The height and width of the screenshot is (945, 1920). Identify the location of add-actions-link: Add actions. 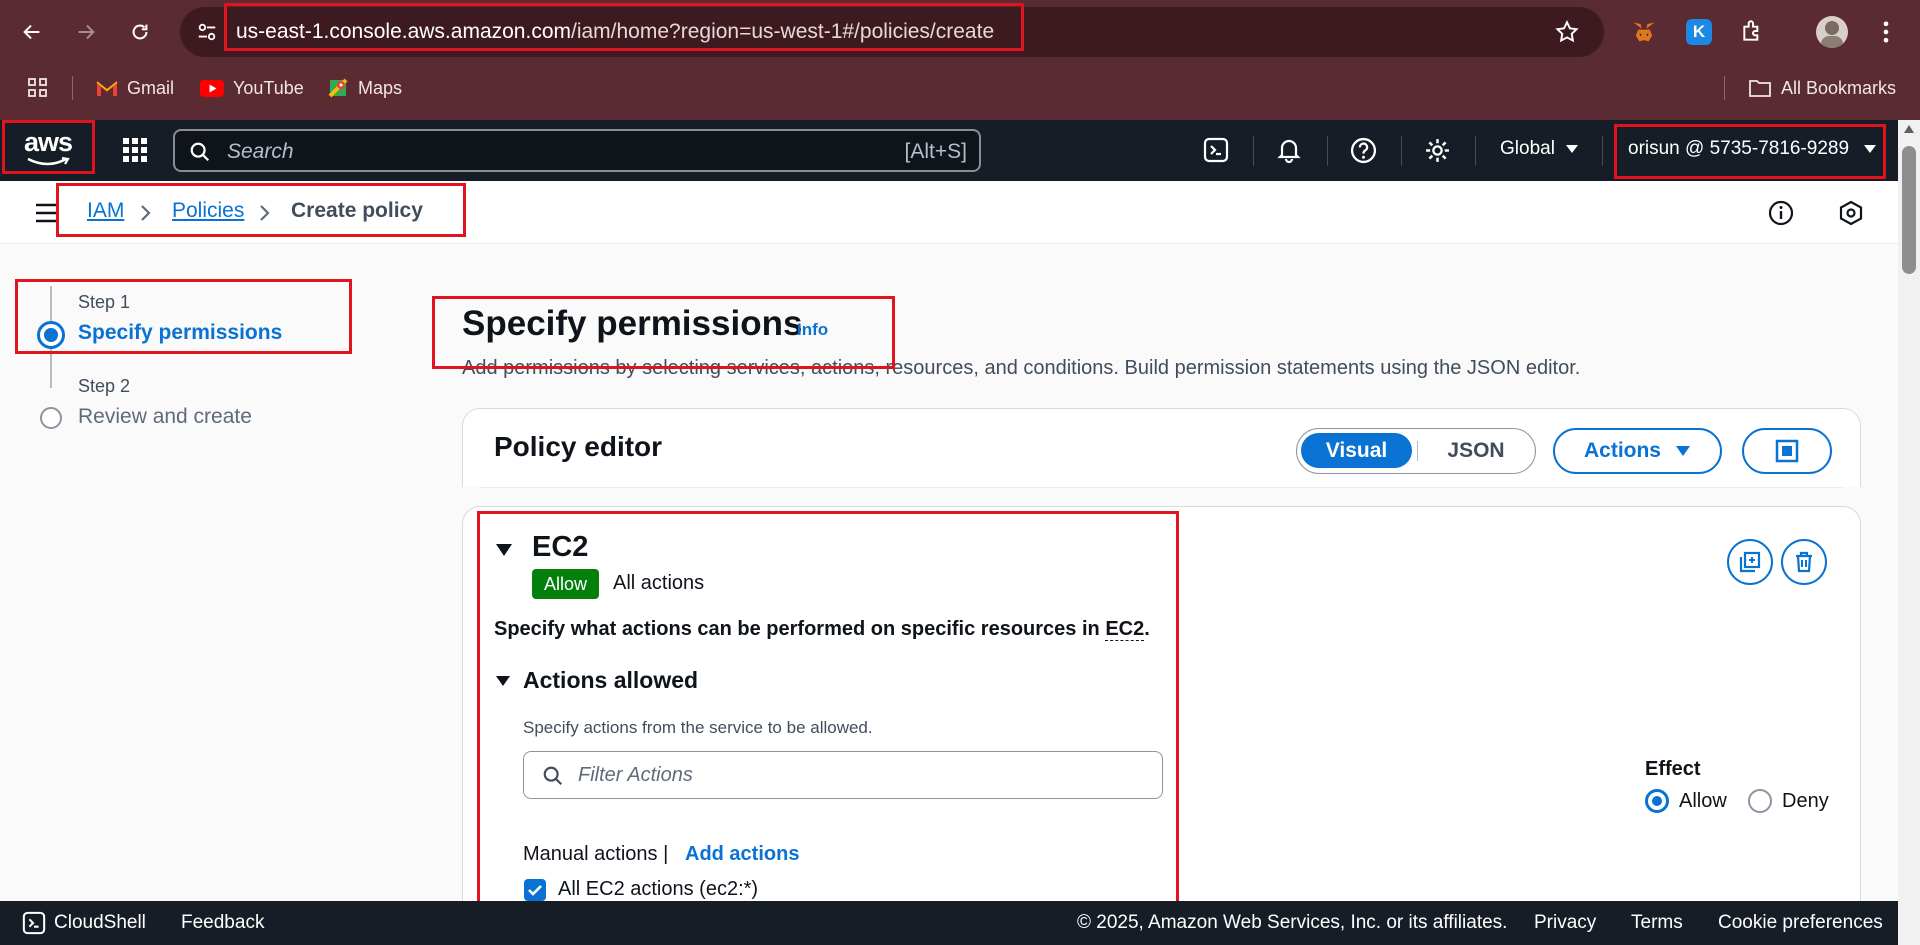
(742, 854).